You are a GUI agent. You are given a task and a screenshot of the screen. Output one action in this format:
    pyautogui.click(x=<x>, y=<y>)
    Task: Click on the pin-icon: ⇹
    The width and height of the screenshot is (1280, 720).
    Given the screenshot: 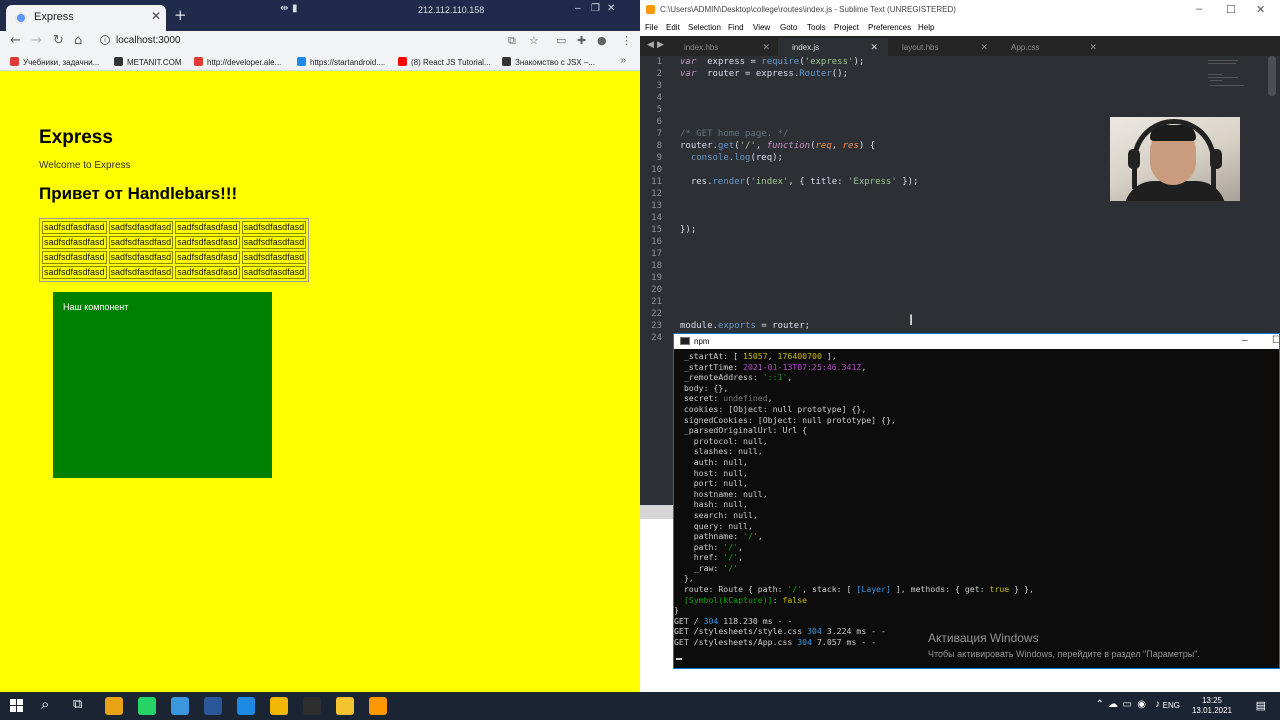 What is the action you would take?
    pyautogui.click(x=284, y=8)
    